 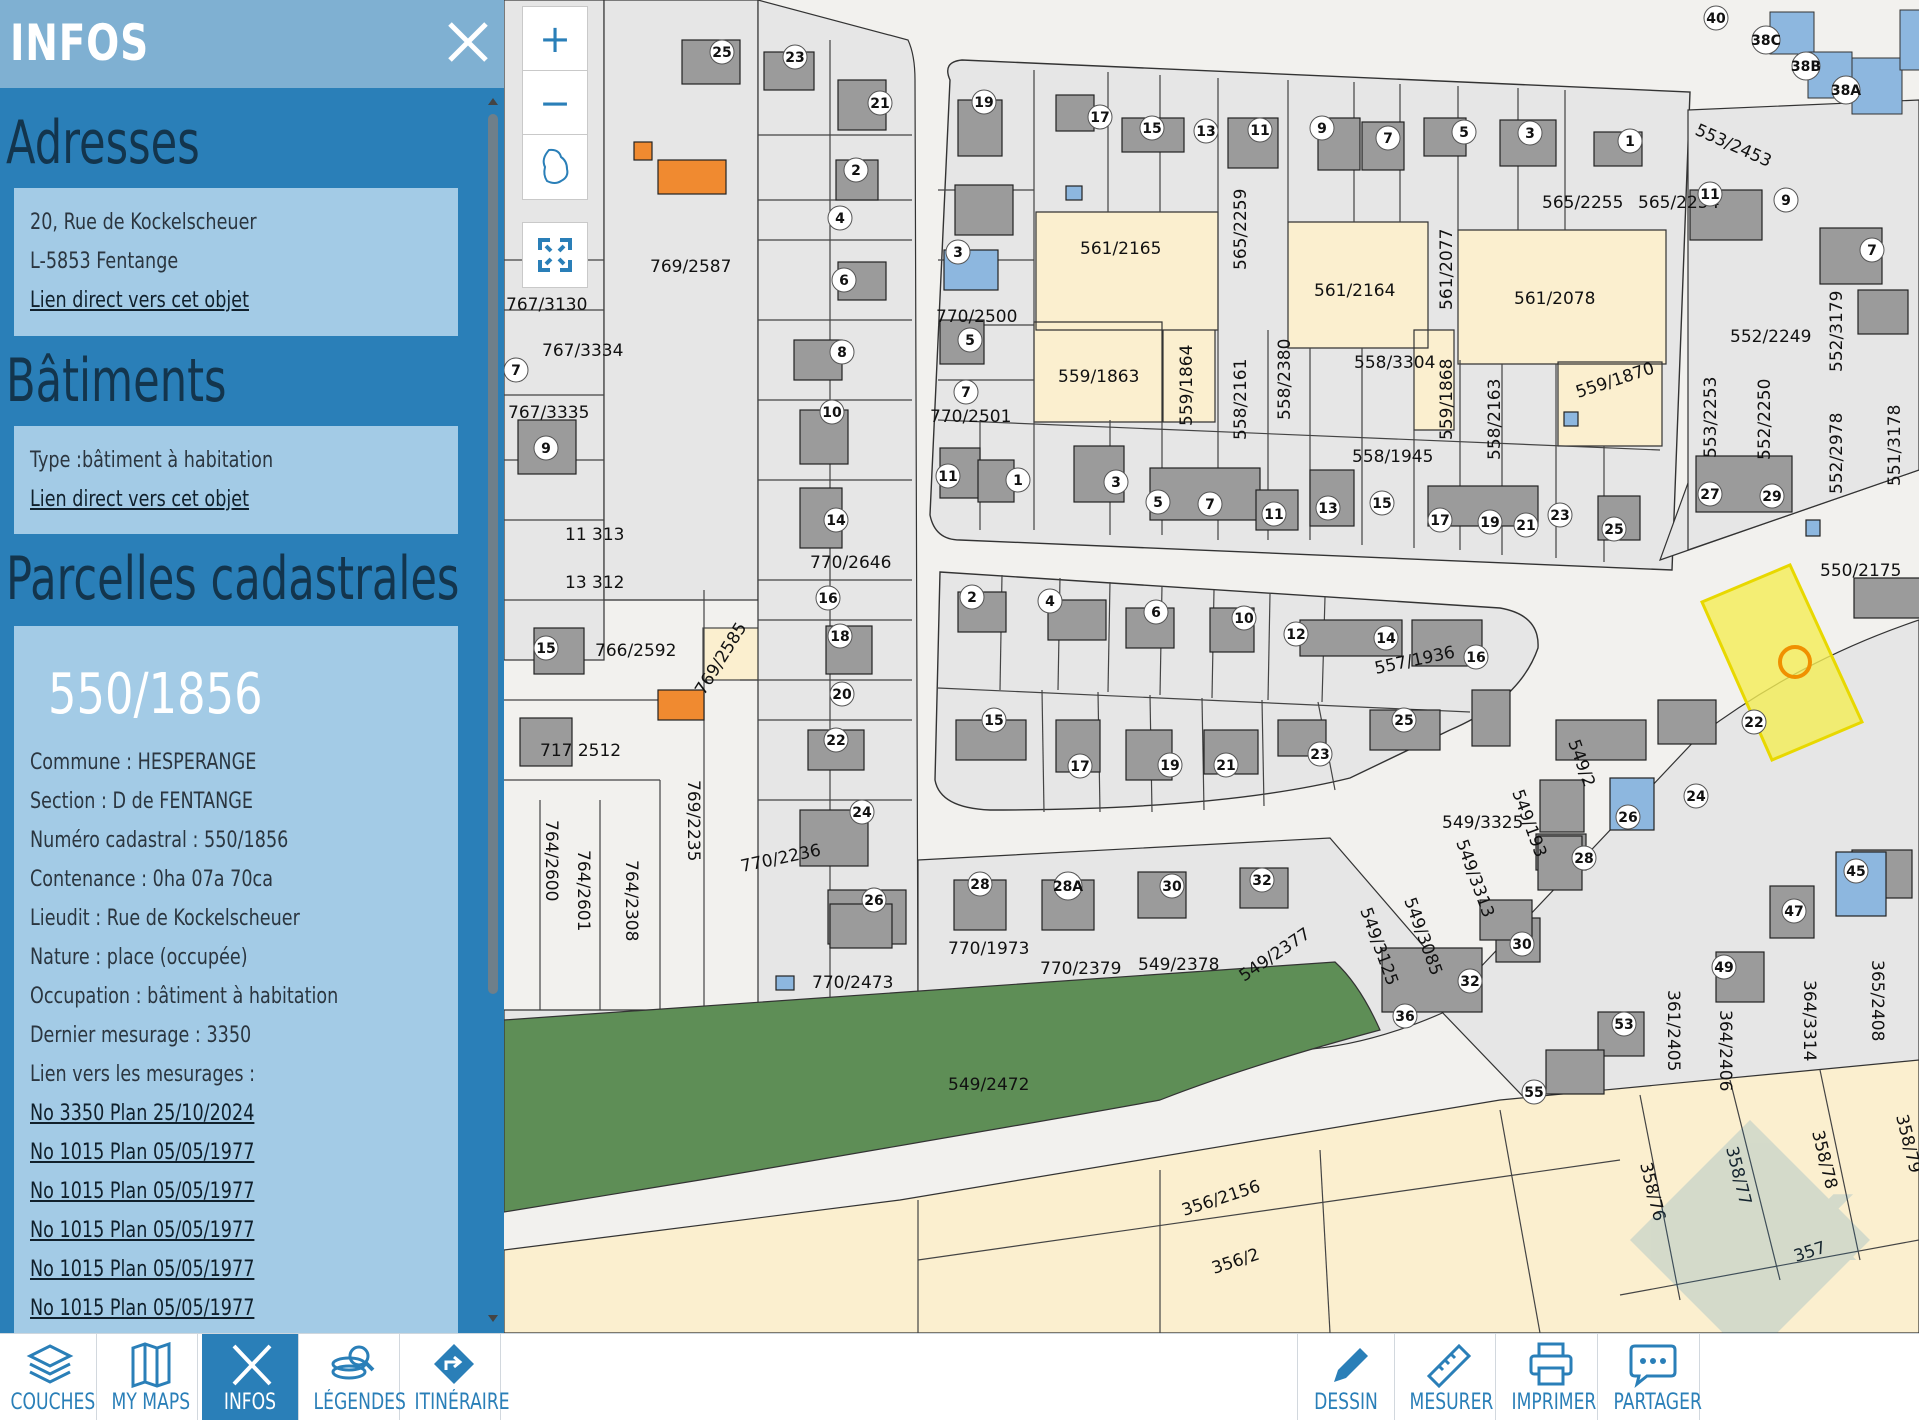 I want to click on partager-button: PARTAGER, so click(x=1652, y=1377).